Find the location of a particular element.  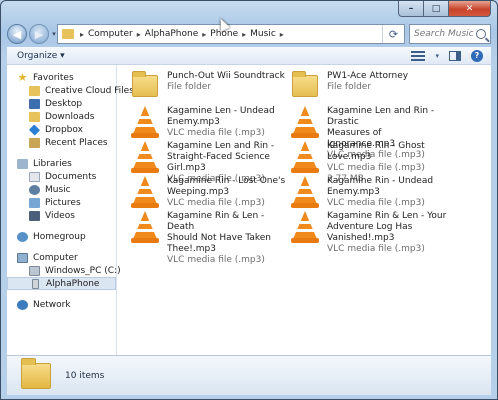

nav-downloads: Downloads is located at coordinates (61, 116).